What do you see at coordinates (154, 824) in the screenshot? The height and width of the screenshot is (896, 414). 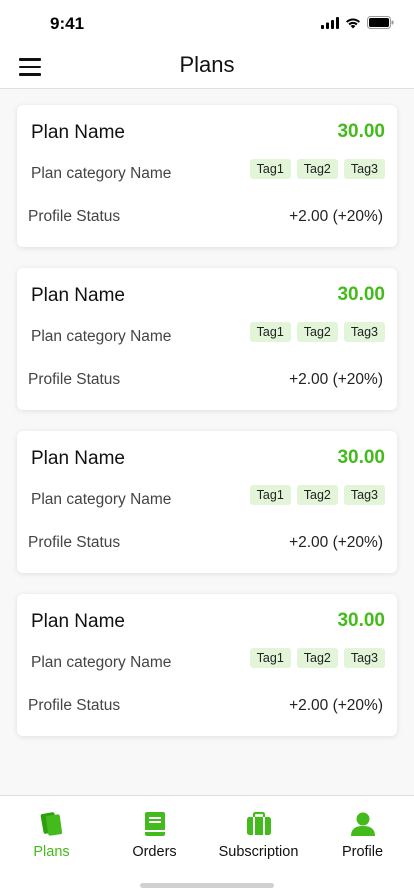 I see `book-icon` at bounding box center [154, 824].